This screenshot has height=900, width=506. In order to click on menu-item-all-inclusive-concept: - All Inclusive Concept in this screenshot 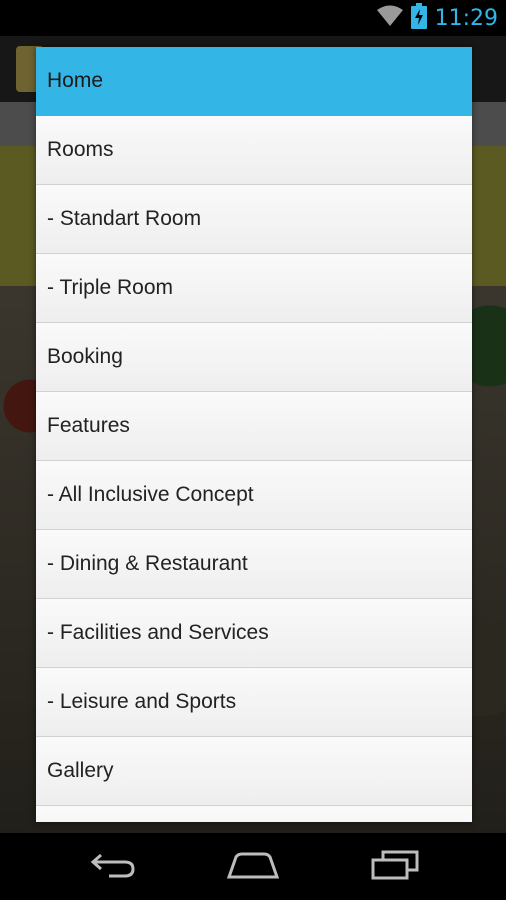, I will do `click(254, 495)`.